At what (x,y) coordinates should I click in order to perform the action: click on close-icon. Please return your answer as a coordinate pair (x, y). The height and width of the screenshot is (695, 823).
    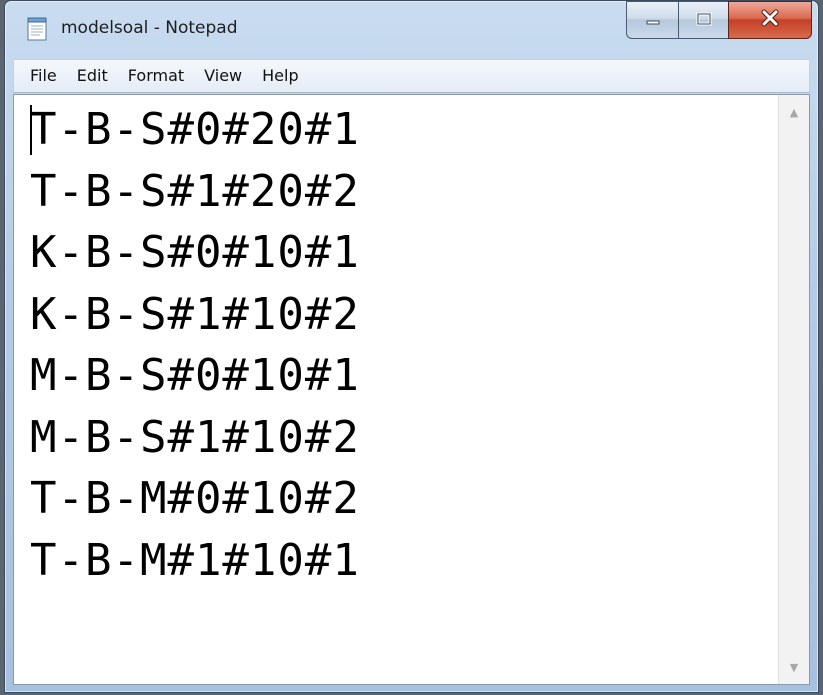
    Looking at the image, I should click on (770, 20).